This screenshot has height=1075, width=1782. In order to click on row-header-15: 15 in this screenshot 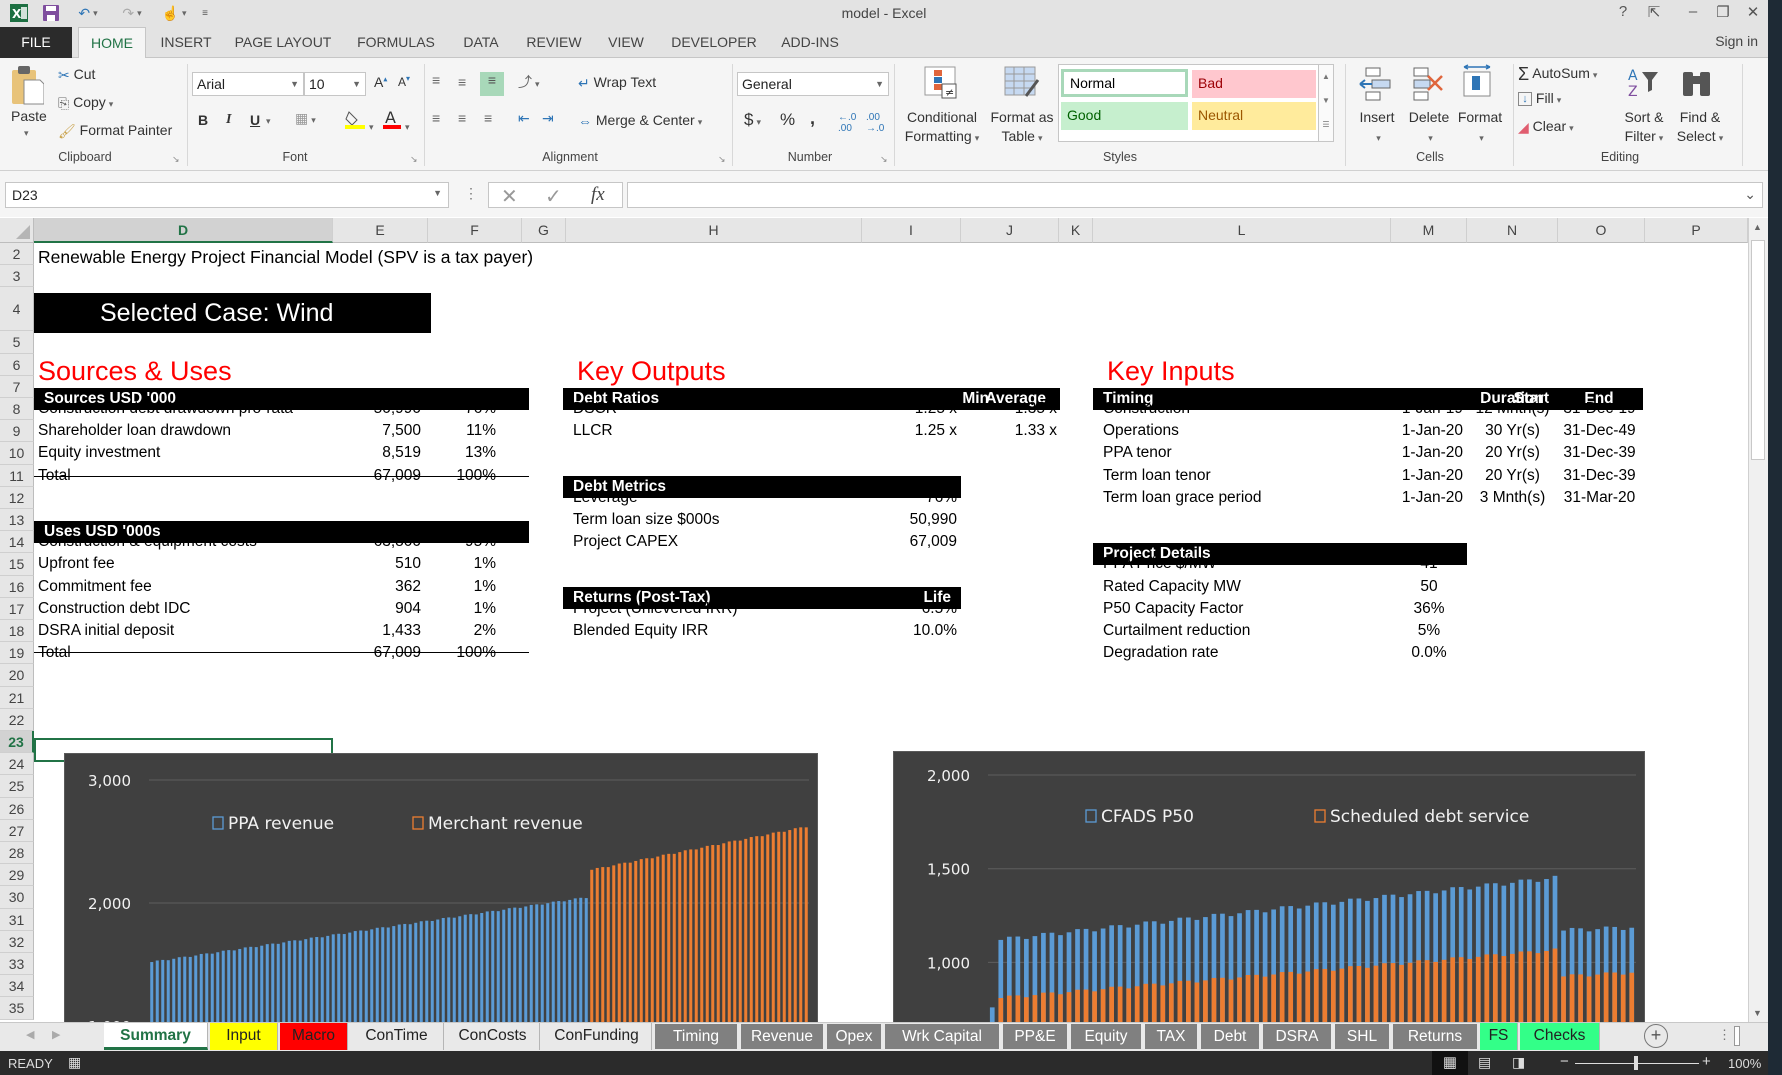, I will do `click(17, 564)`.